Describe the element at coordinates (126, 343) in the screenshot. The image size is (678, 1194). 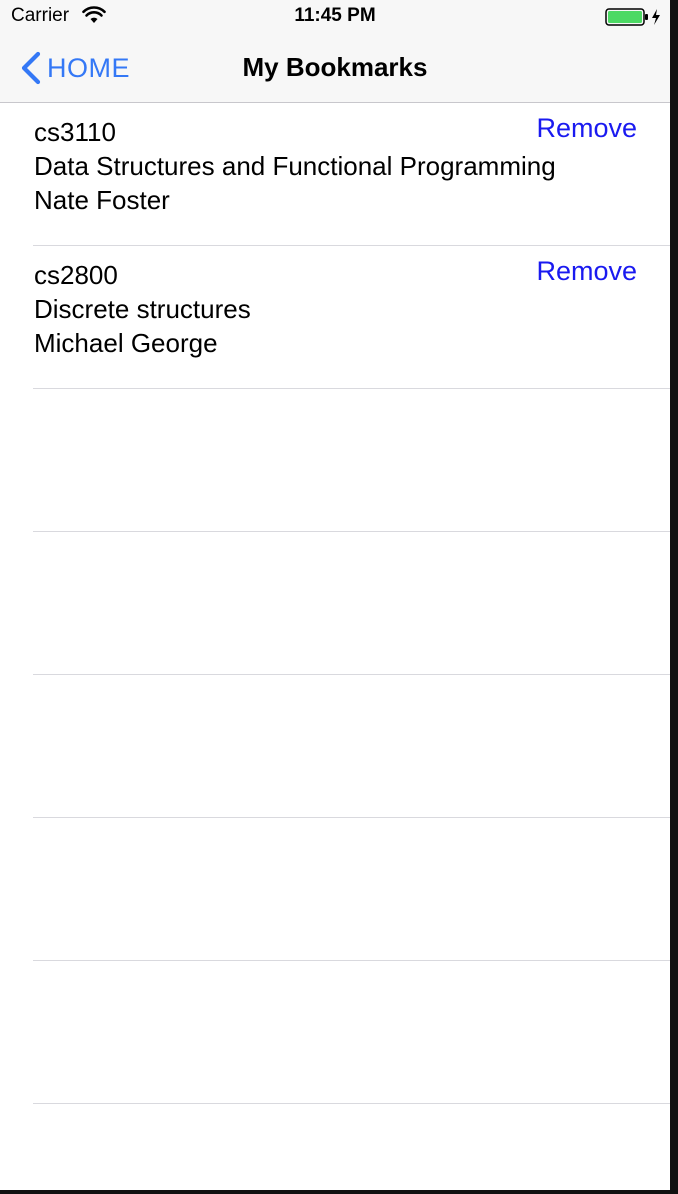
I see `course-instructor: Michael George` at that location.